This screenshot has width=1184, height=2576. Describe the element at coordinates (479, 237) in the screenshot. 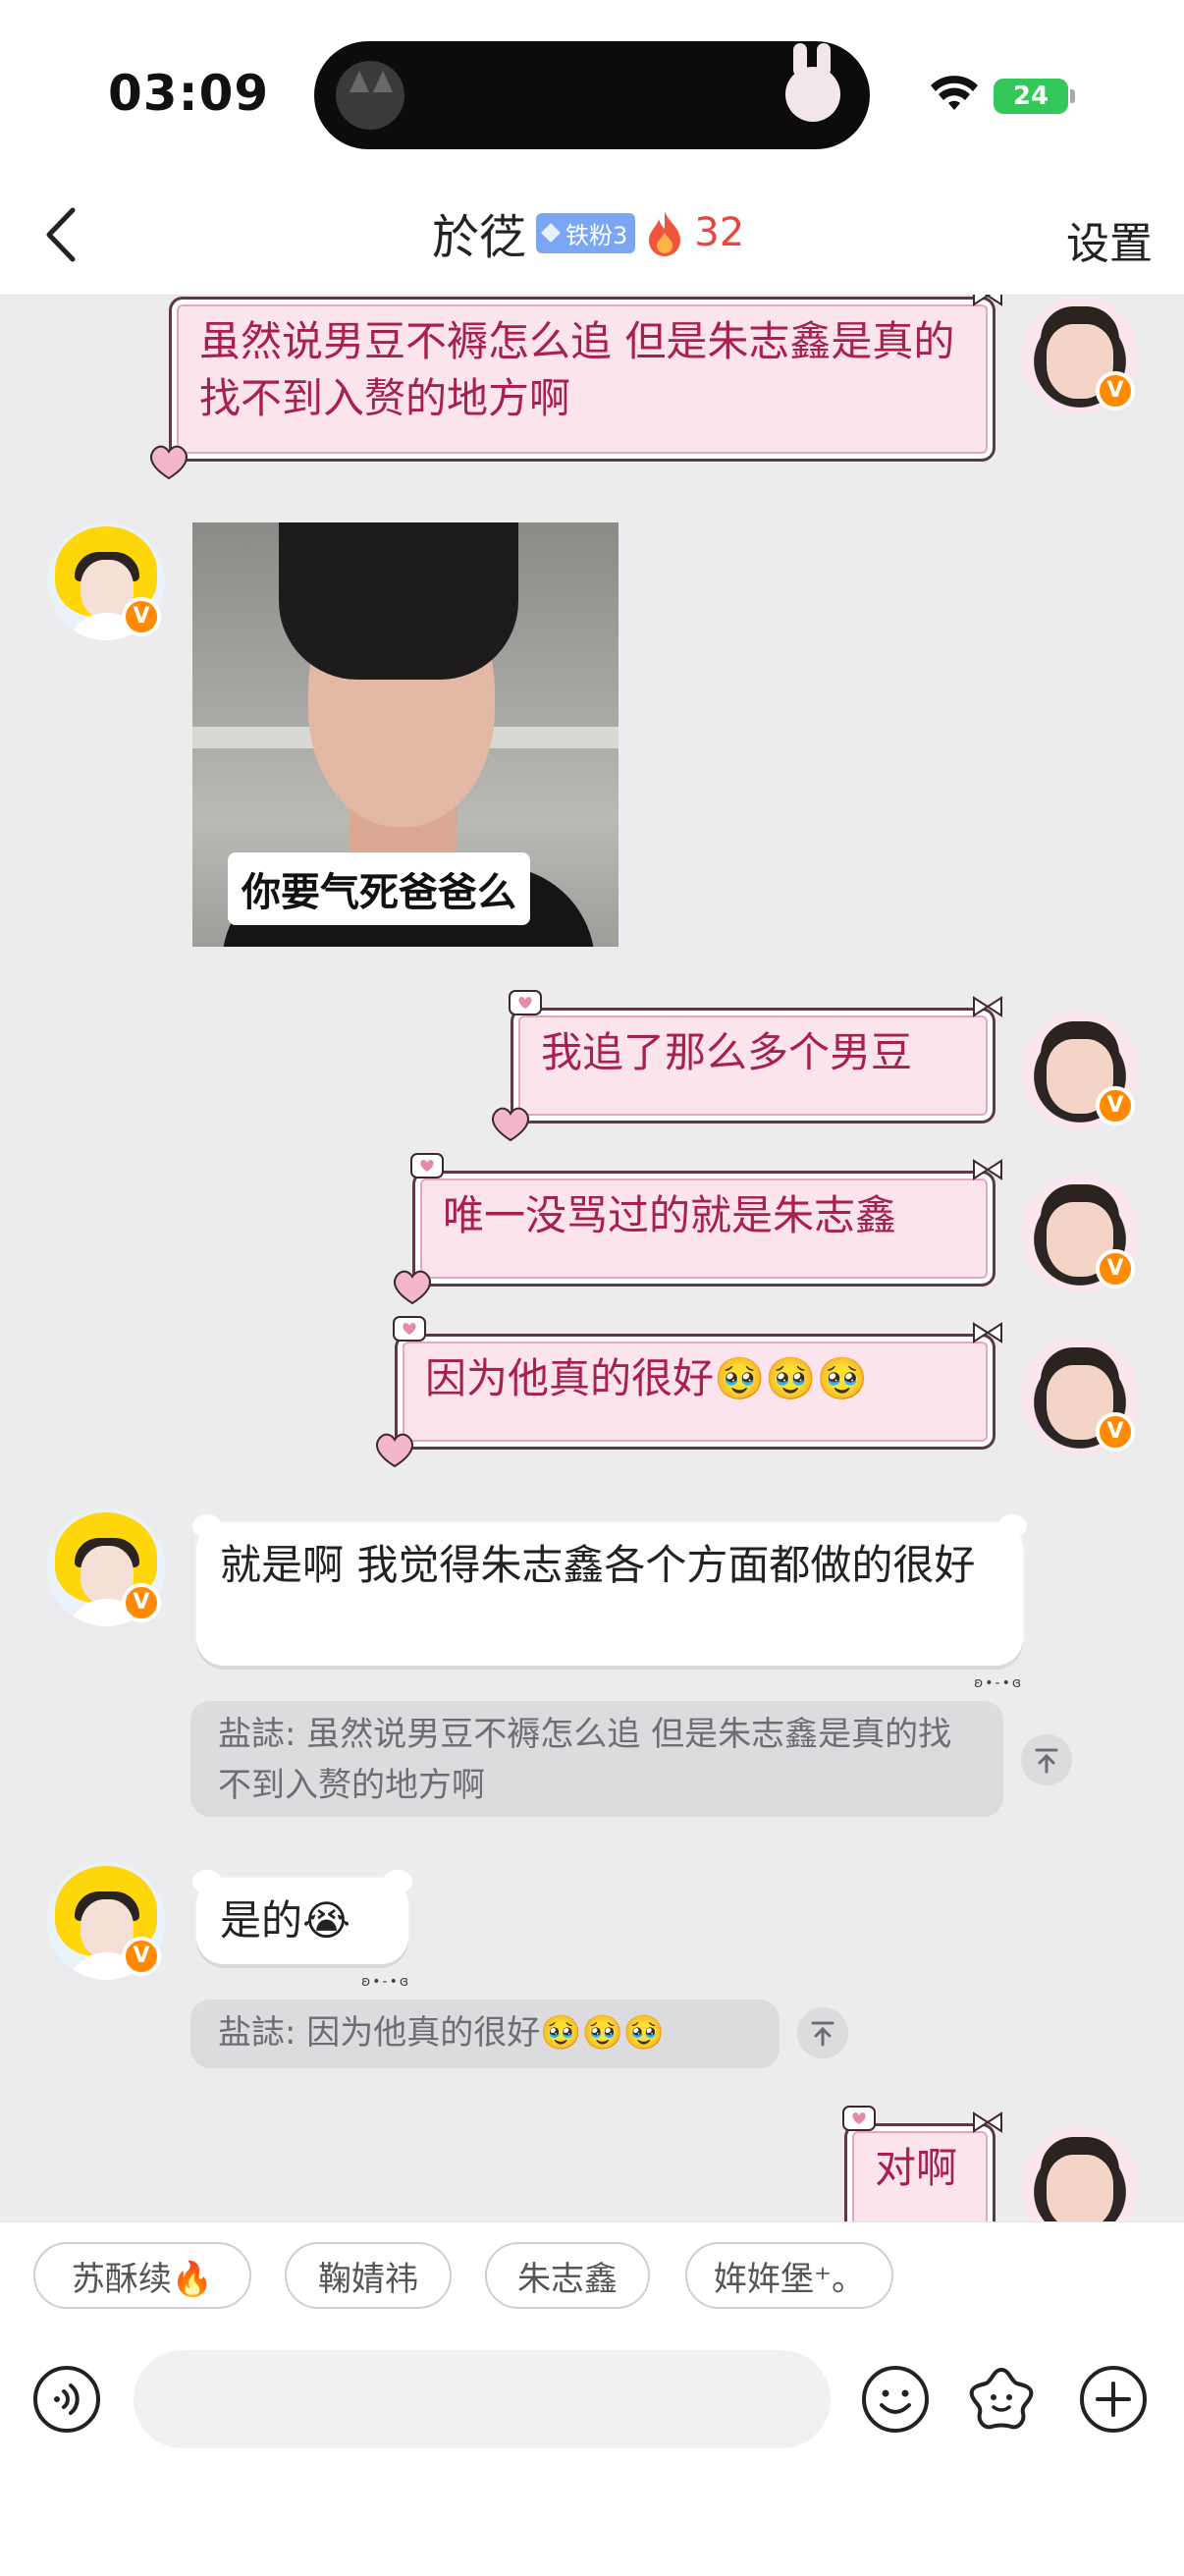

I see `chat-title: 於徔` at that location.